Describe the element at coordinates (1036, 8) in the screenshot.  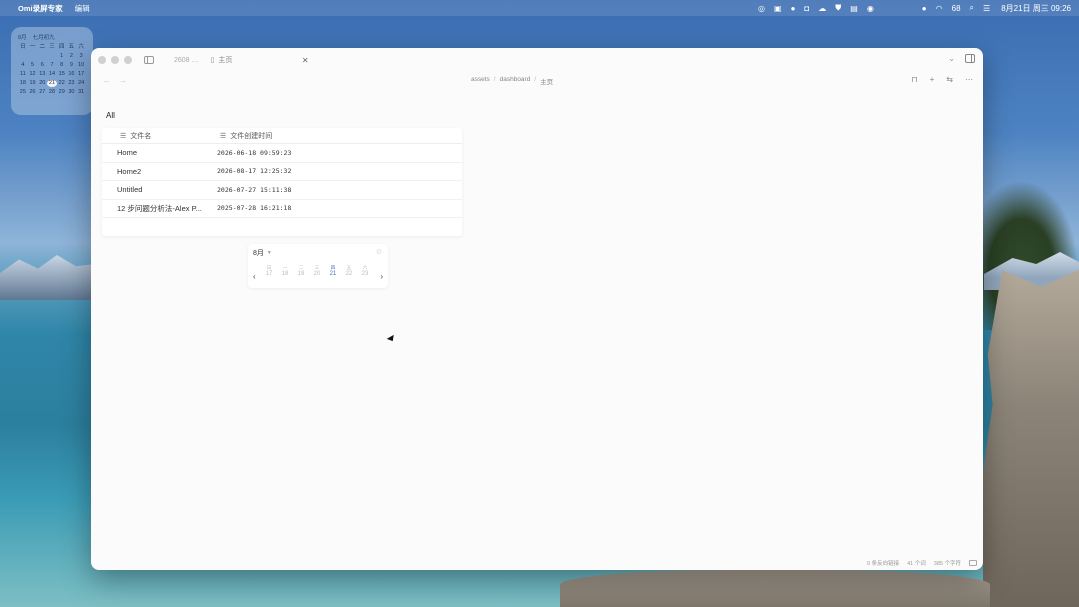
I see `clock: 8月21日 周三 09:26` at that location.